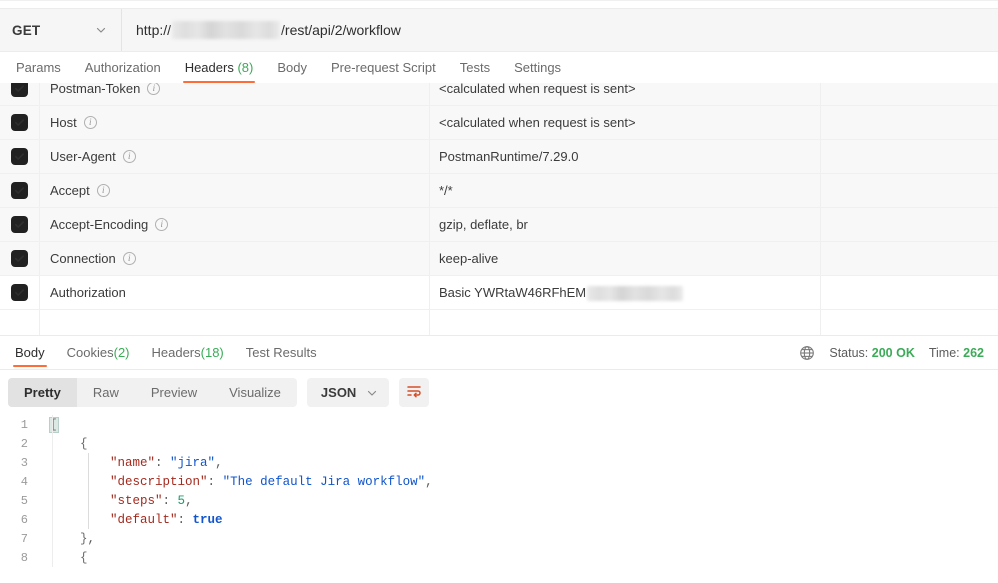 This screenshot has height=583, width=998. Describe the element at coordinates (625, 322) in the screenshot. I see `header-value-input` at that location.